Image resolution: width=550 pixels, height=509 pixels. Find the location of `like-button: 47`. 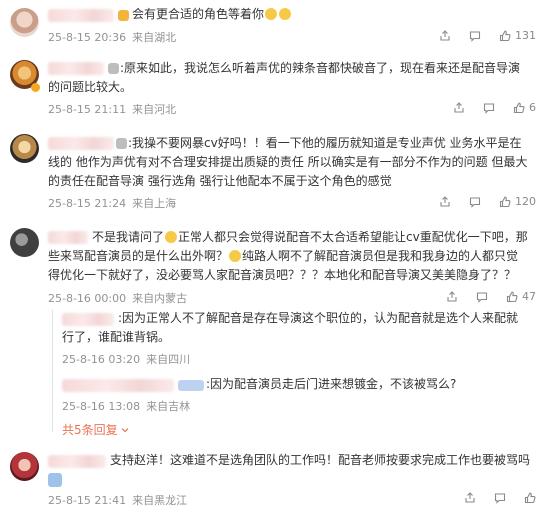

like-button: 47 is located at coordinates (521, 296).